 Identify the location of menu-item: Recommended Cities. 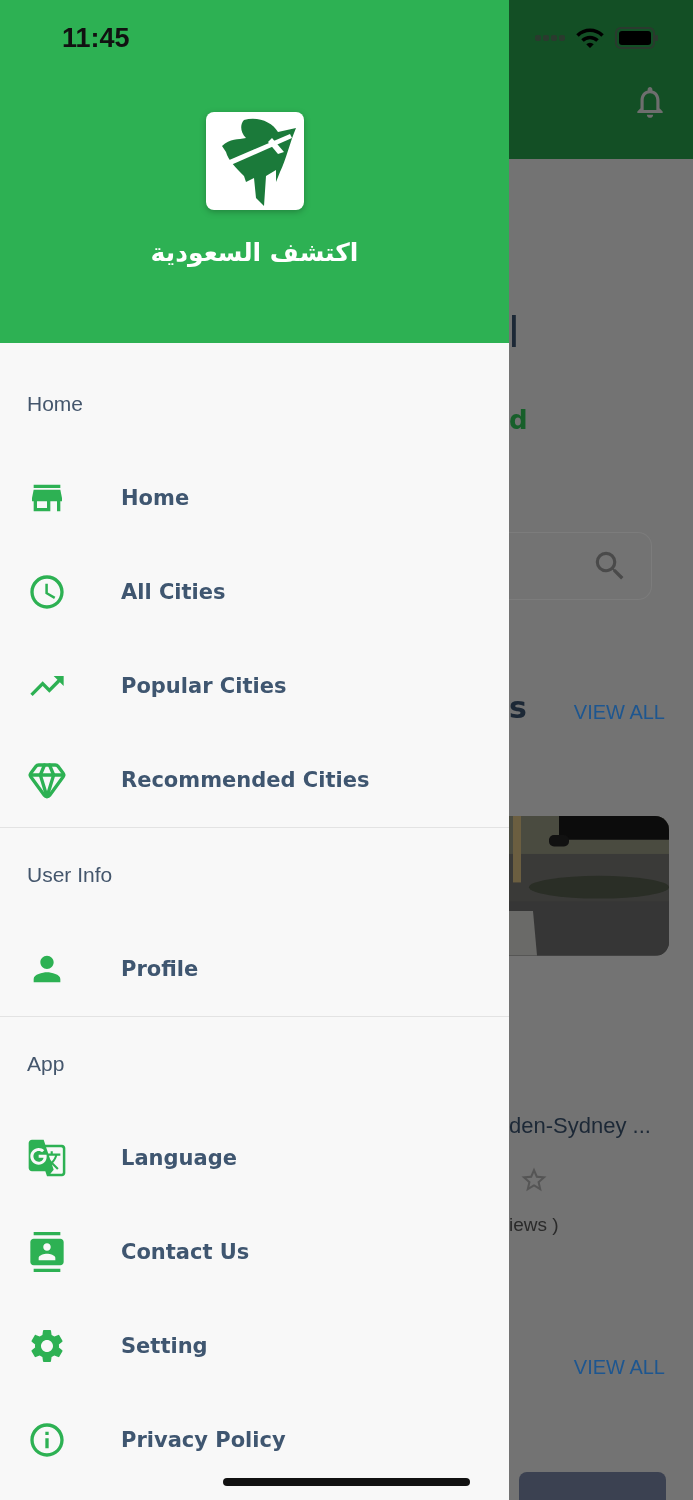
(245, 780).